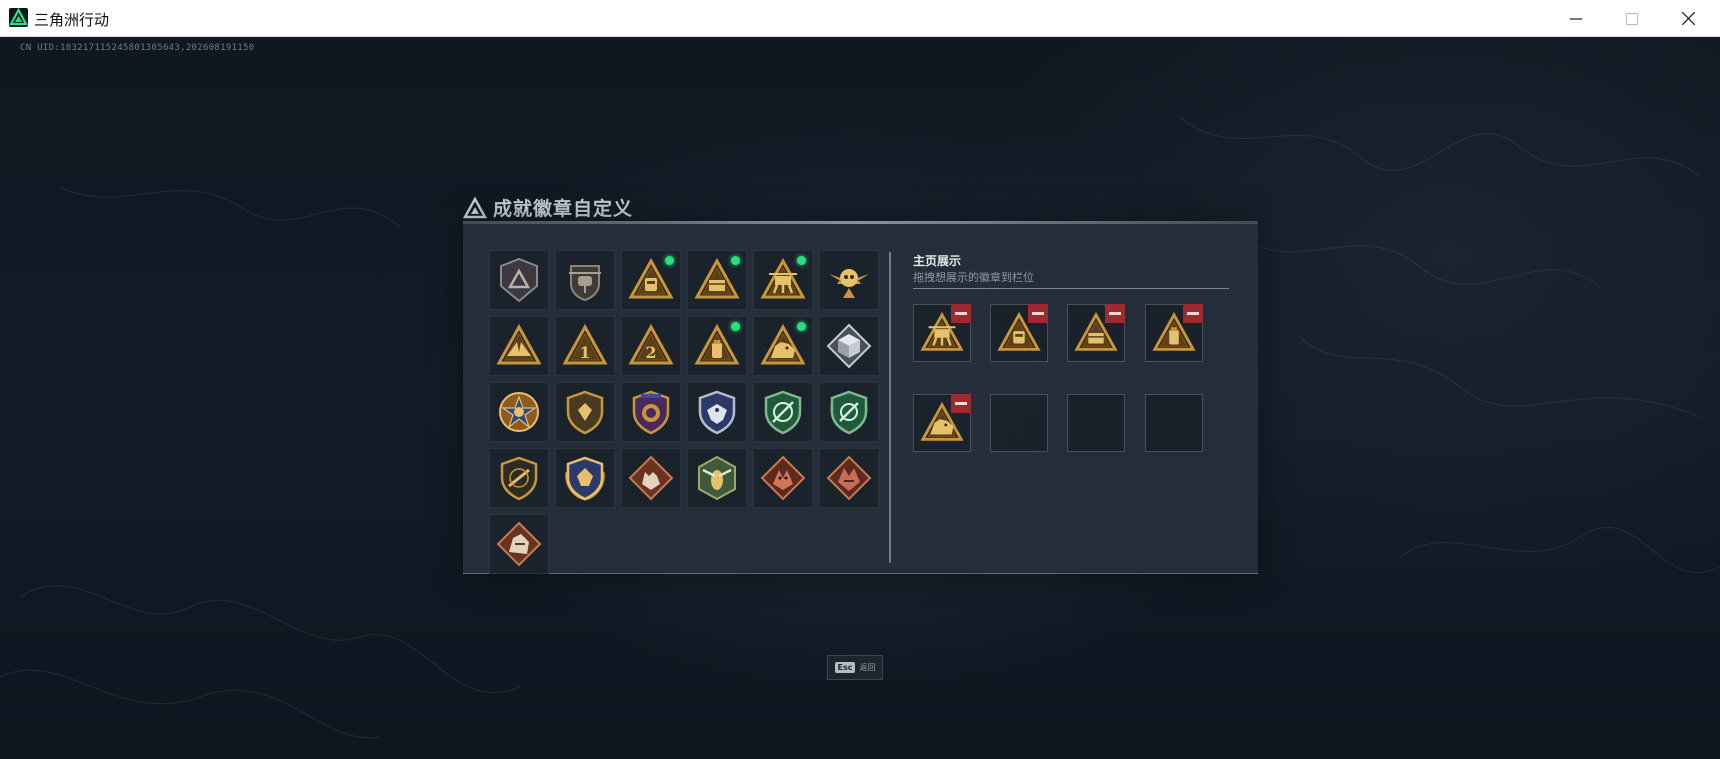 Image resolution: width=1720 pixels, height=759 pixels. What do you see at coordinates (973, 277) in the screenshot?
I see `display-subtitle: 拖拽想展示的徽章到栏位` at bounding box center [973, 277].